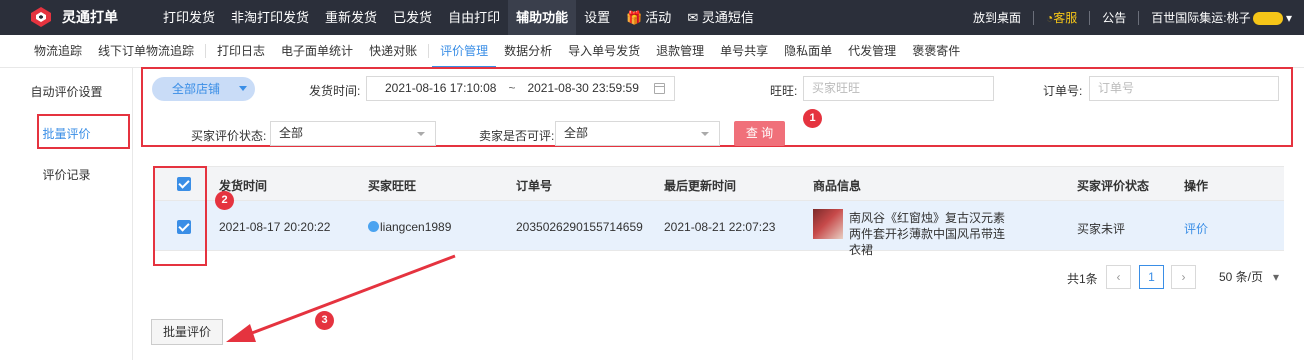  Describe the element at coordinates (189, 17) in the screenshot. I see `nav-print-ship: 打印发货` at that location.